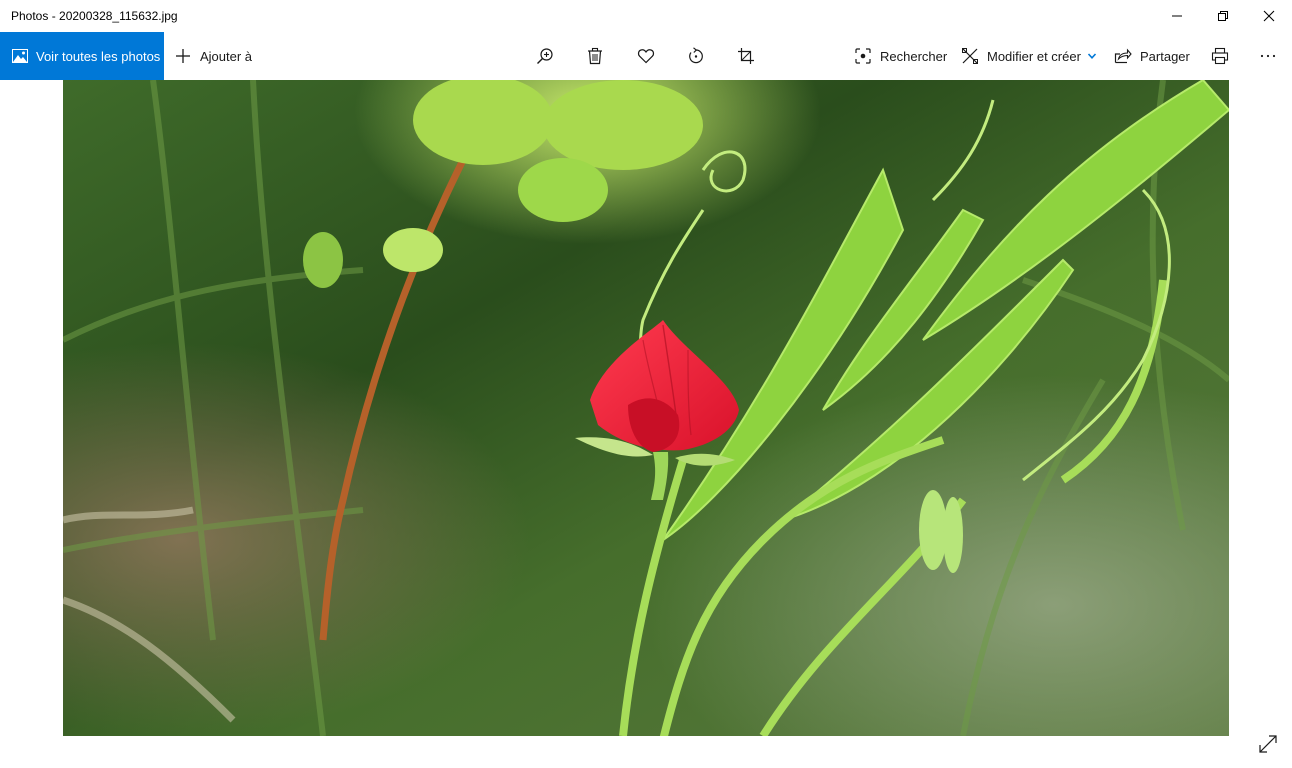  I want to click on restore-icon, so click(1223, 16).